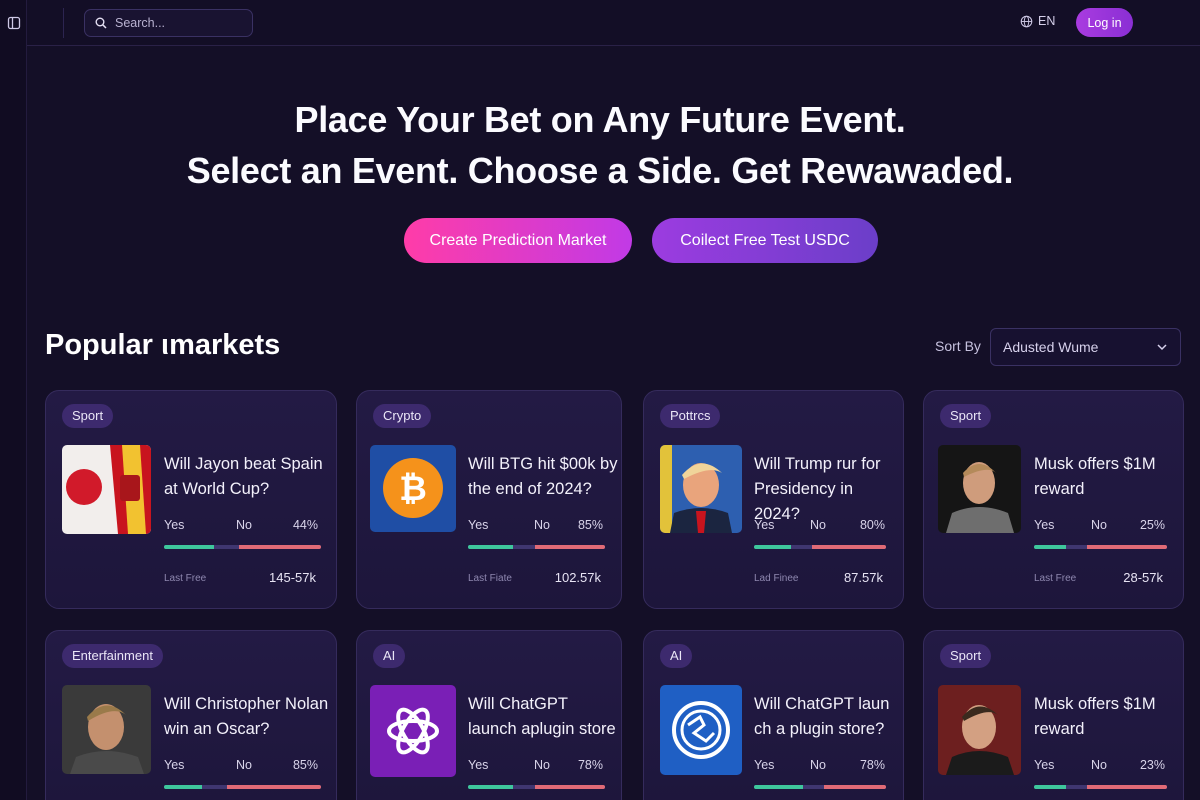  What do you see at coordinates (243, 476) in the screenshot?
I see `market-question: Will Jayon beat Spain at World Cup?` at bounding box center [243, 476].